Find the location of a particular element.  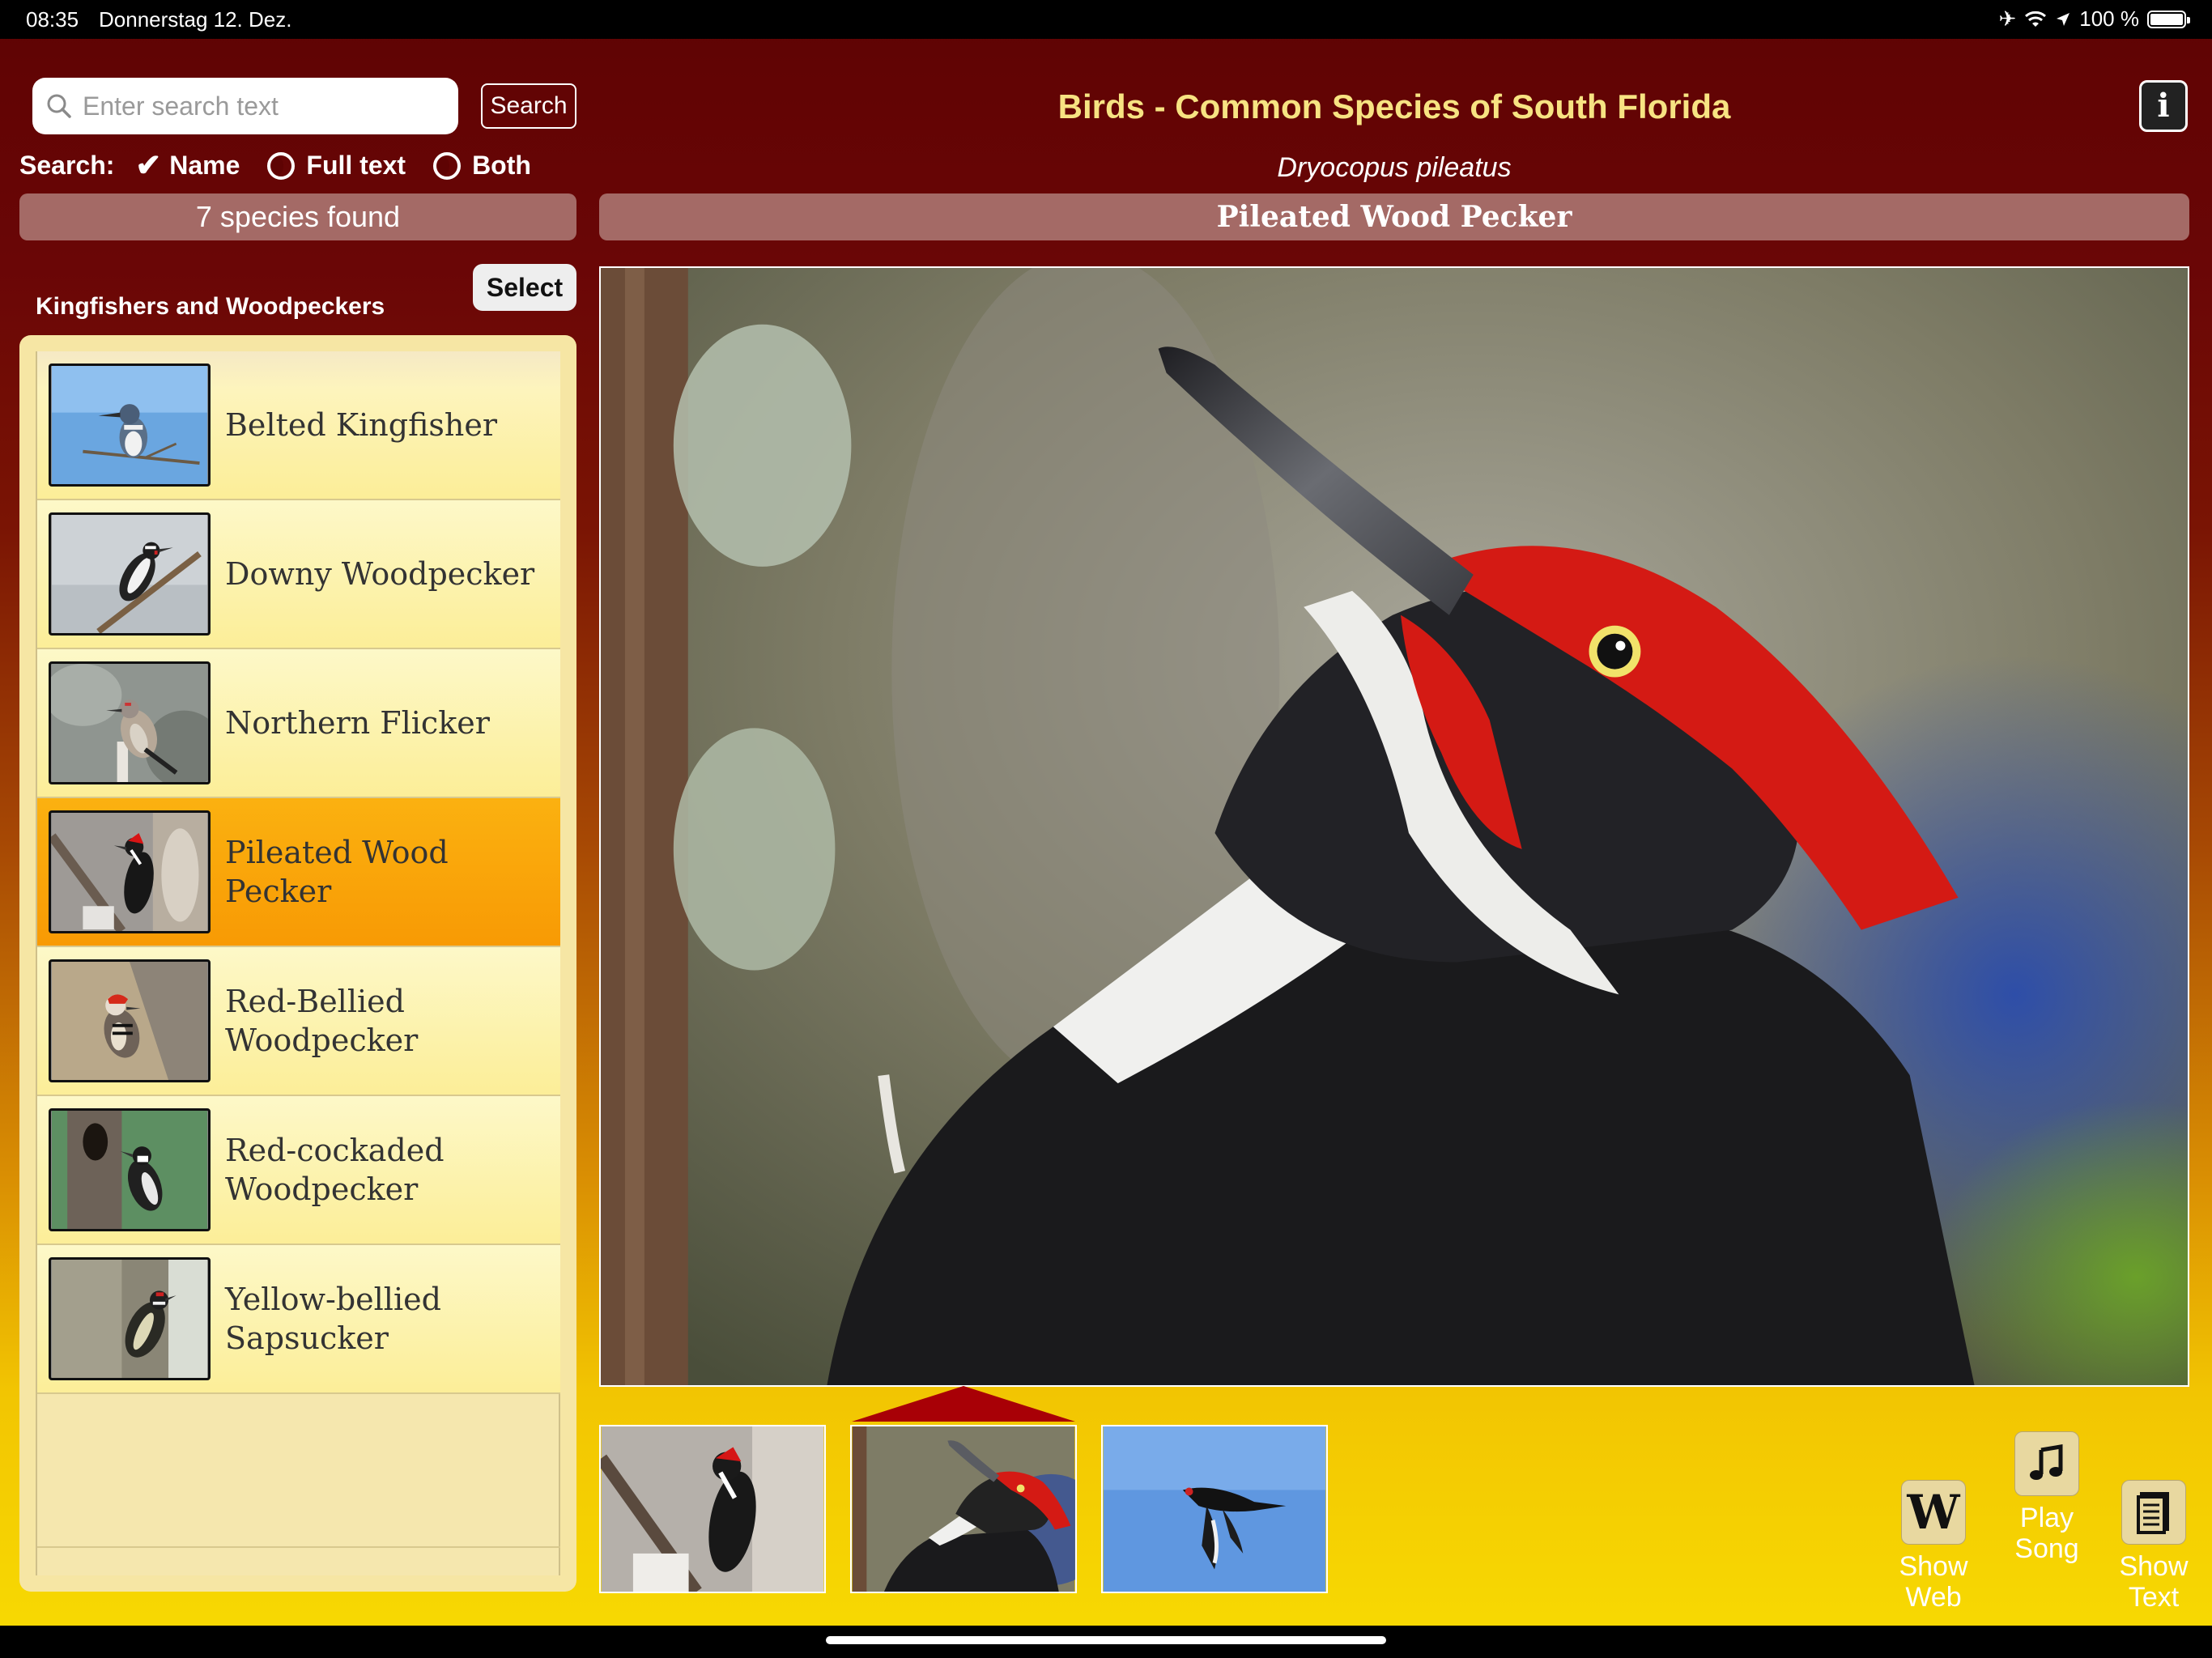

list-item: Downy Woodpecker is located at coordinates (299, 574).